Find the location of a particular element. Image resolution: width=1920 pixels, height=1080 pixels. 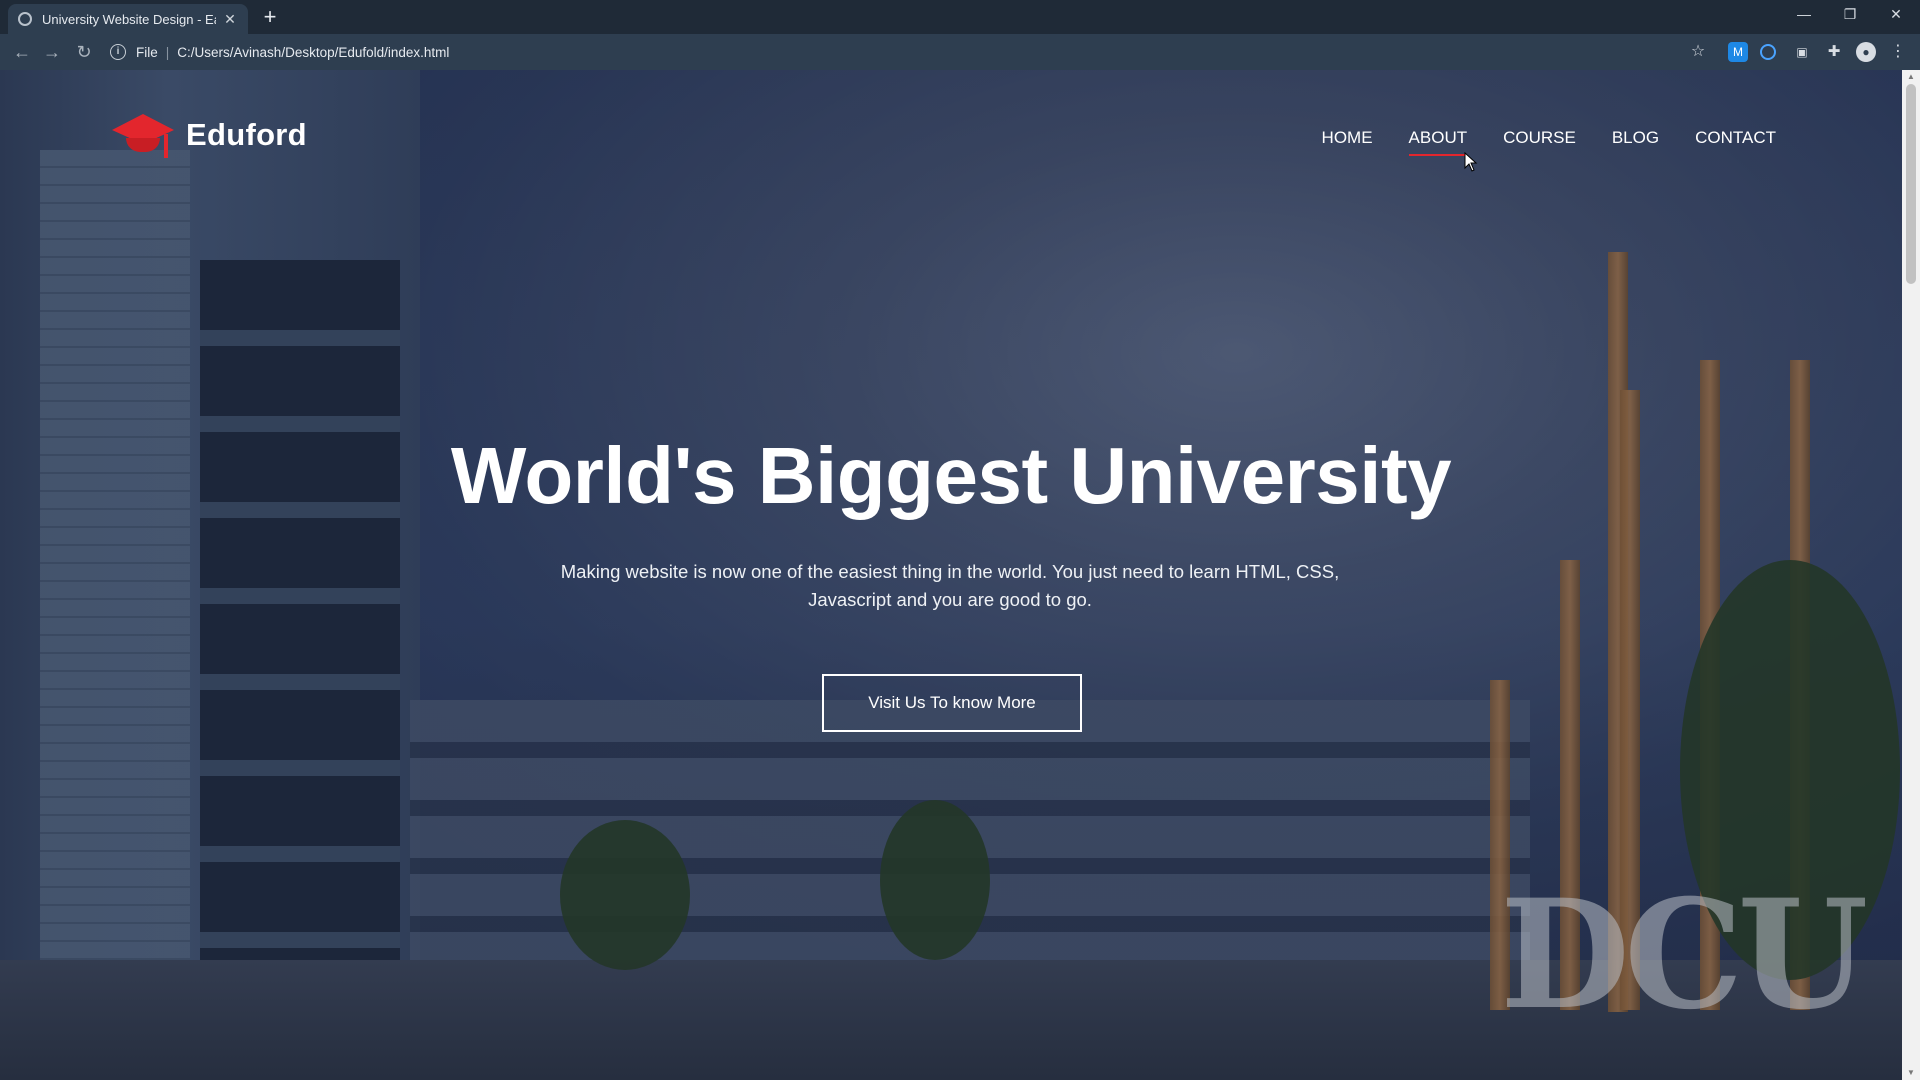

hero-title: World's Biggest University is located at coordinates (951, 475).